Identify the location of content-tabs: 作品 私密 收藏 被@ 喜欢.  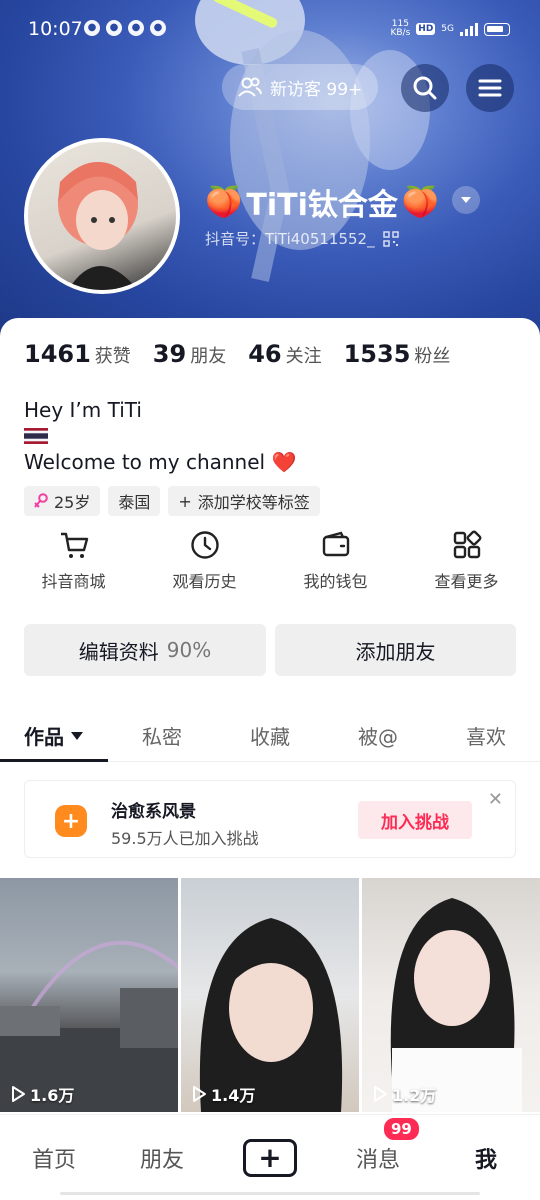
(270, 736).